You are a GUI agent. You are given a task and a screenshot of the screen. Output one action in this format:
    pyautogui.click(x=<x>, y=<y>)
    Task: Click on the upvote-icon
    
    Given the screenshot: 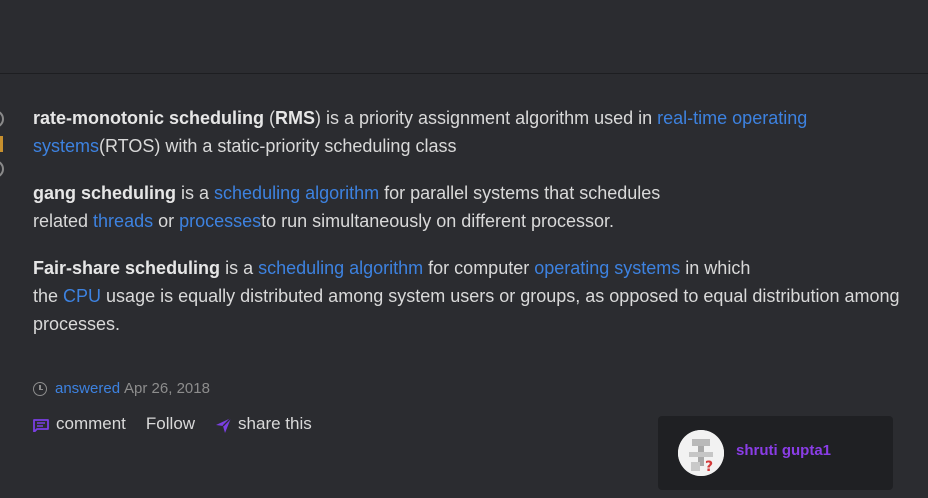 What is the action you would take?
    pyautogui.click(x=2, y=119)
    